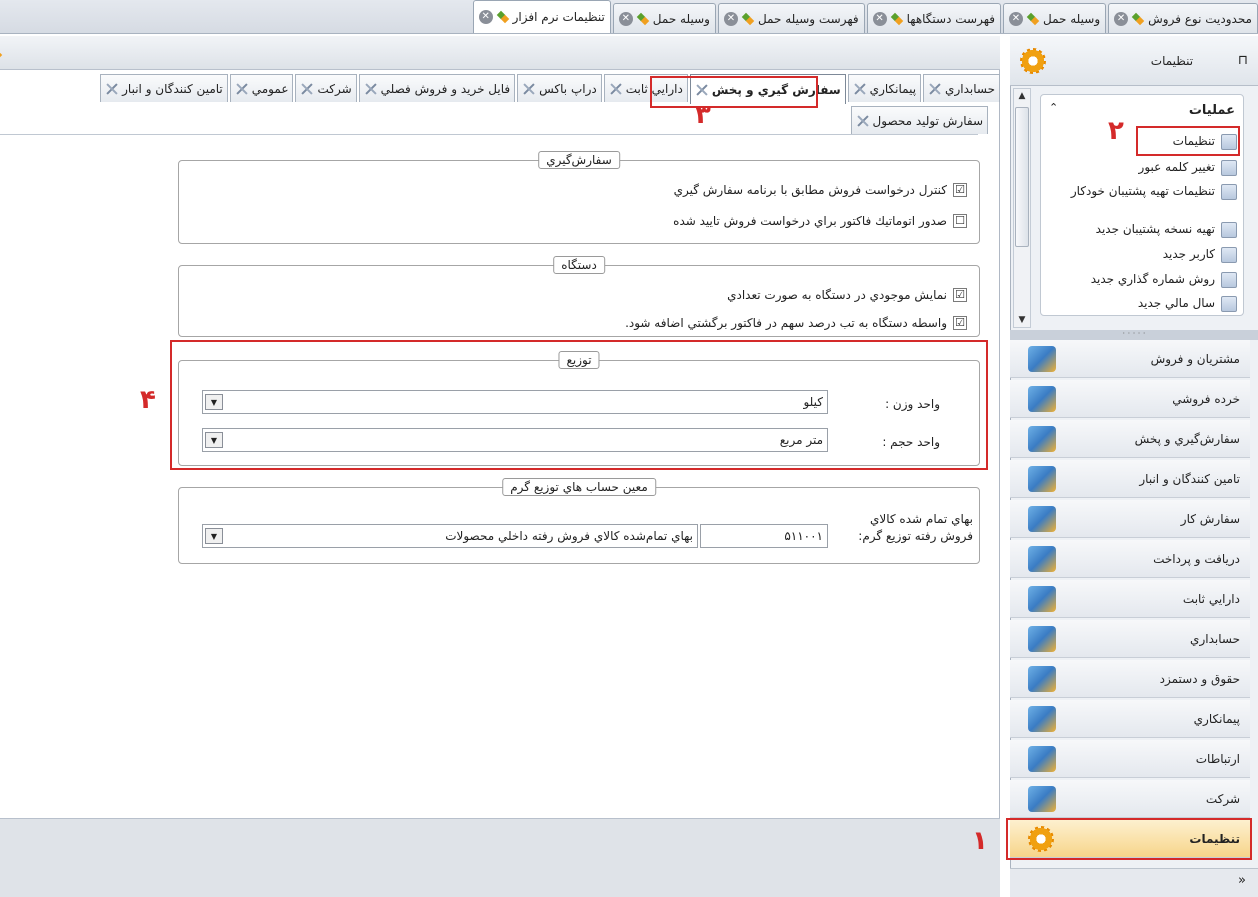  What do you see at coordinates (1042, 358) in the screenshot?
I see `sales-chart-icon` at bounding box center [1042, 358].